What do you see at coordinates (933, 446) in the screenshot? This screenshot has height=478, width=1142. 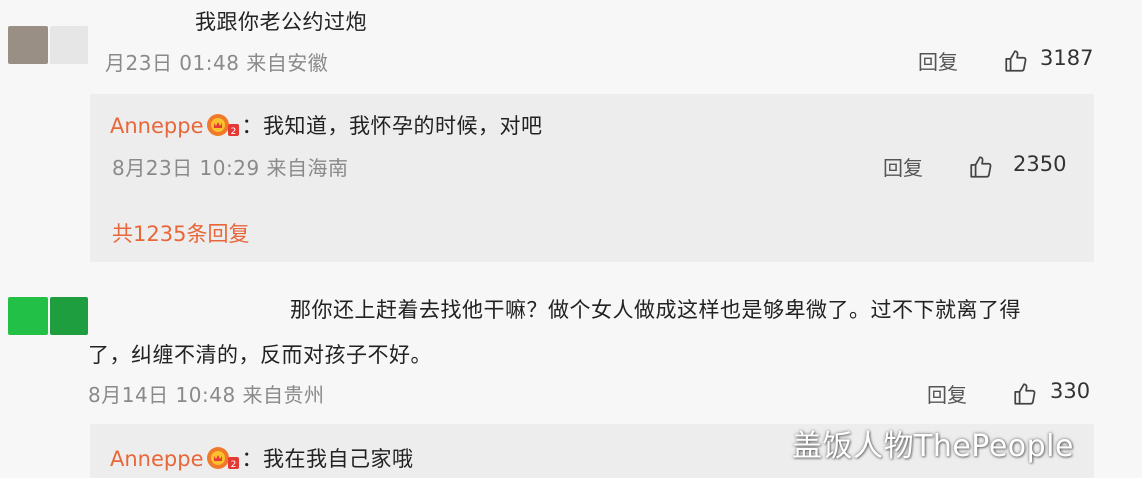 I see `watermark-text: 盖饭人物ThePeople` at bounding box center [933, 446].